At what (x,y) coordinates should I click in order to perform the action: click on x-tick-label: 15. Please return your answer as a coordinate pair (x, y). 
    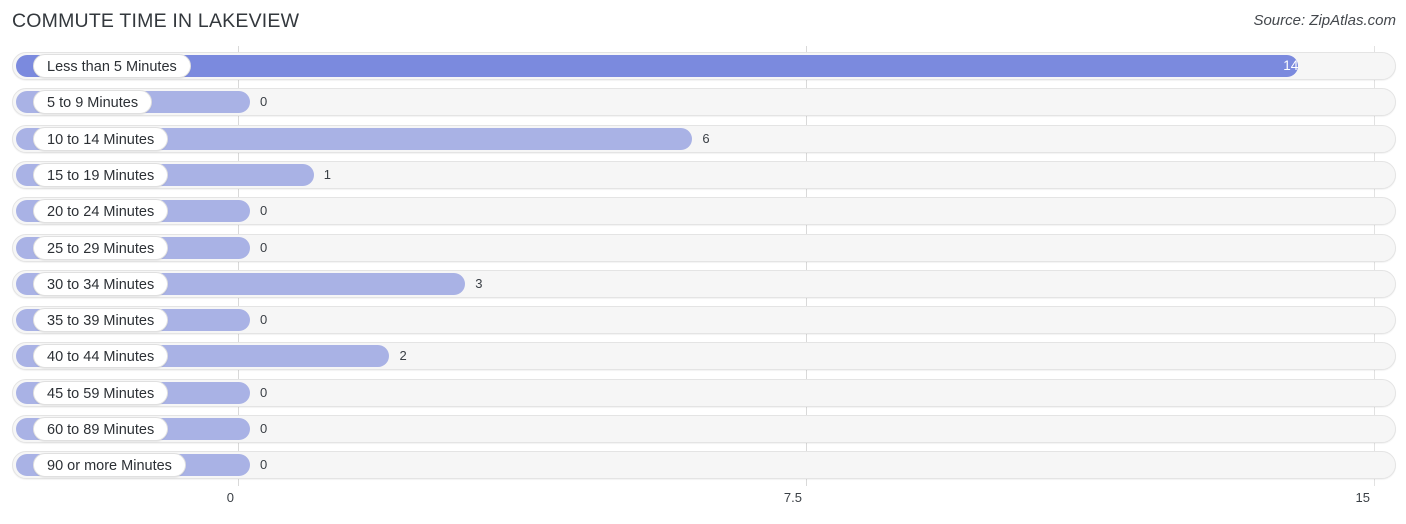
    Looking at the image, I should click on (1362, 497).